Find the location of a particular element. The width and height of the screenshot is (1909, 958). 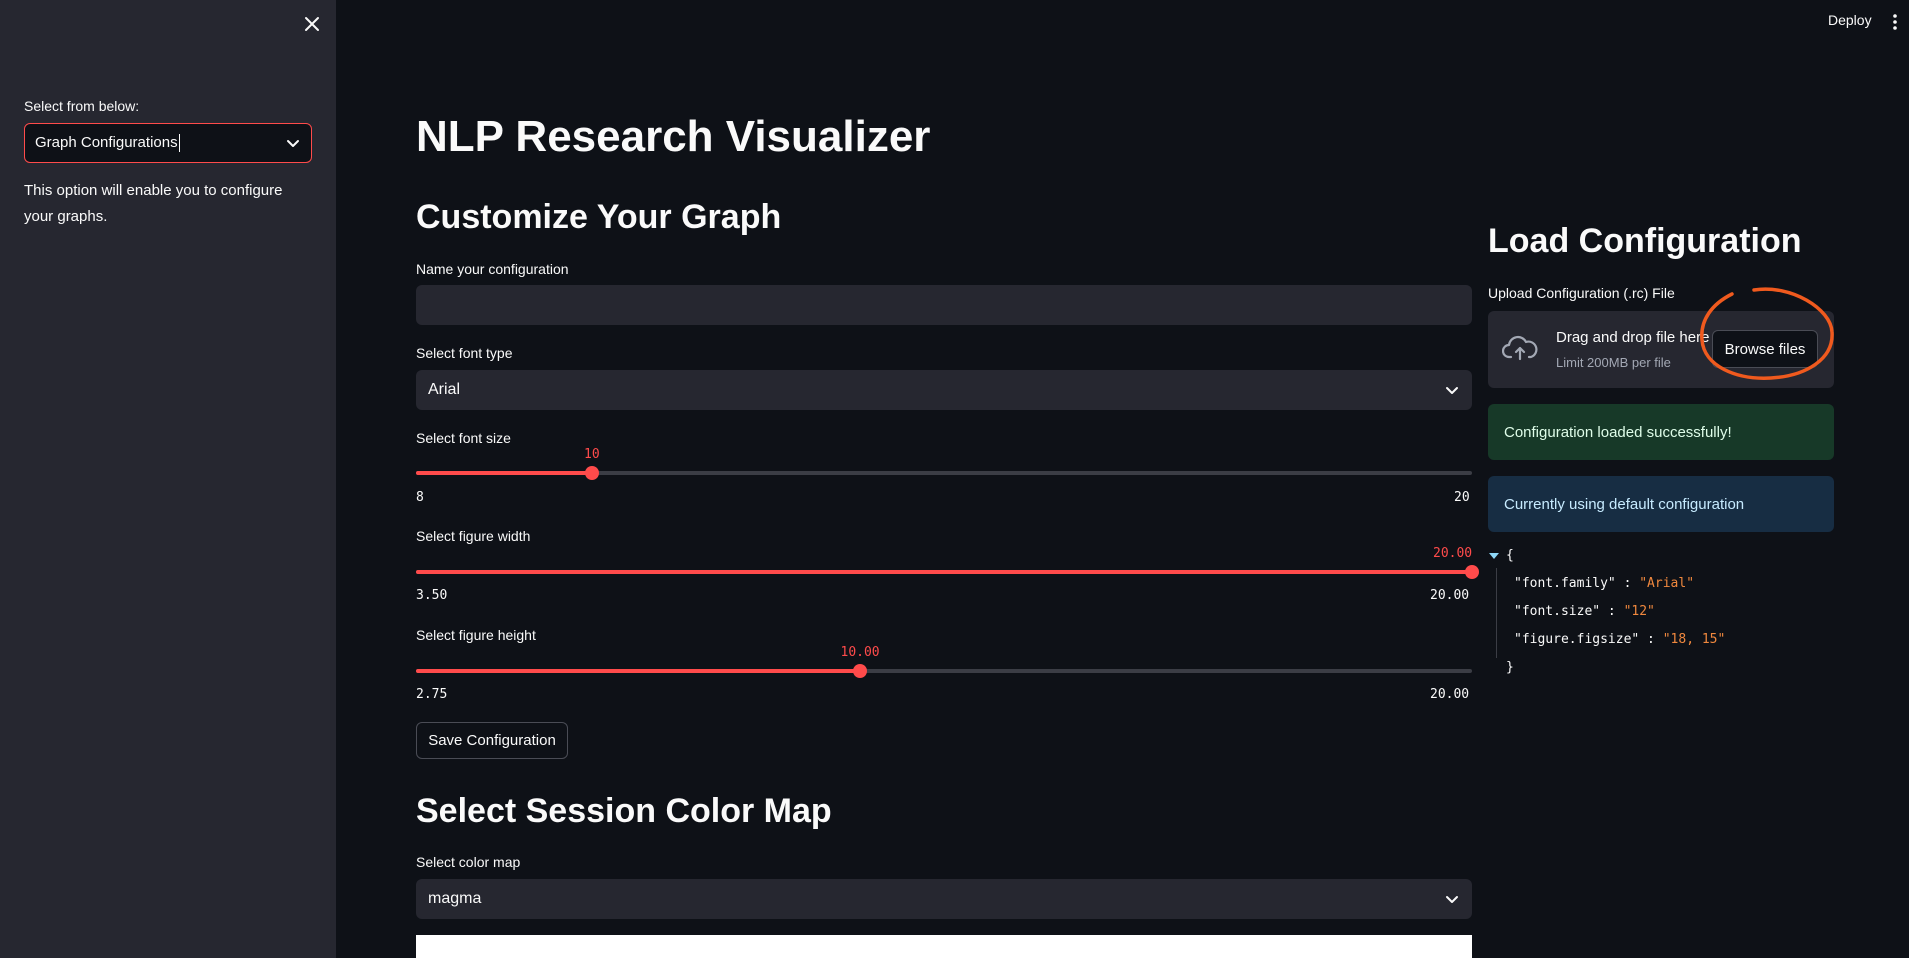

json-value: "12" is located at coordinates (1639, 611).